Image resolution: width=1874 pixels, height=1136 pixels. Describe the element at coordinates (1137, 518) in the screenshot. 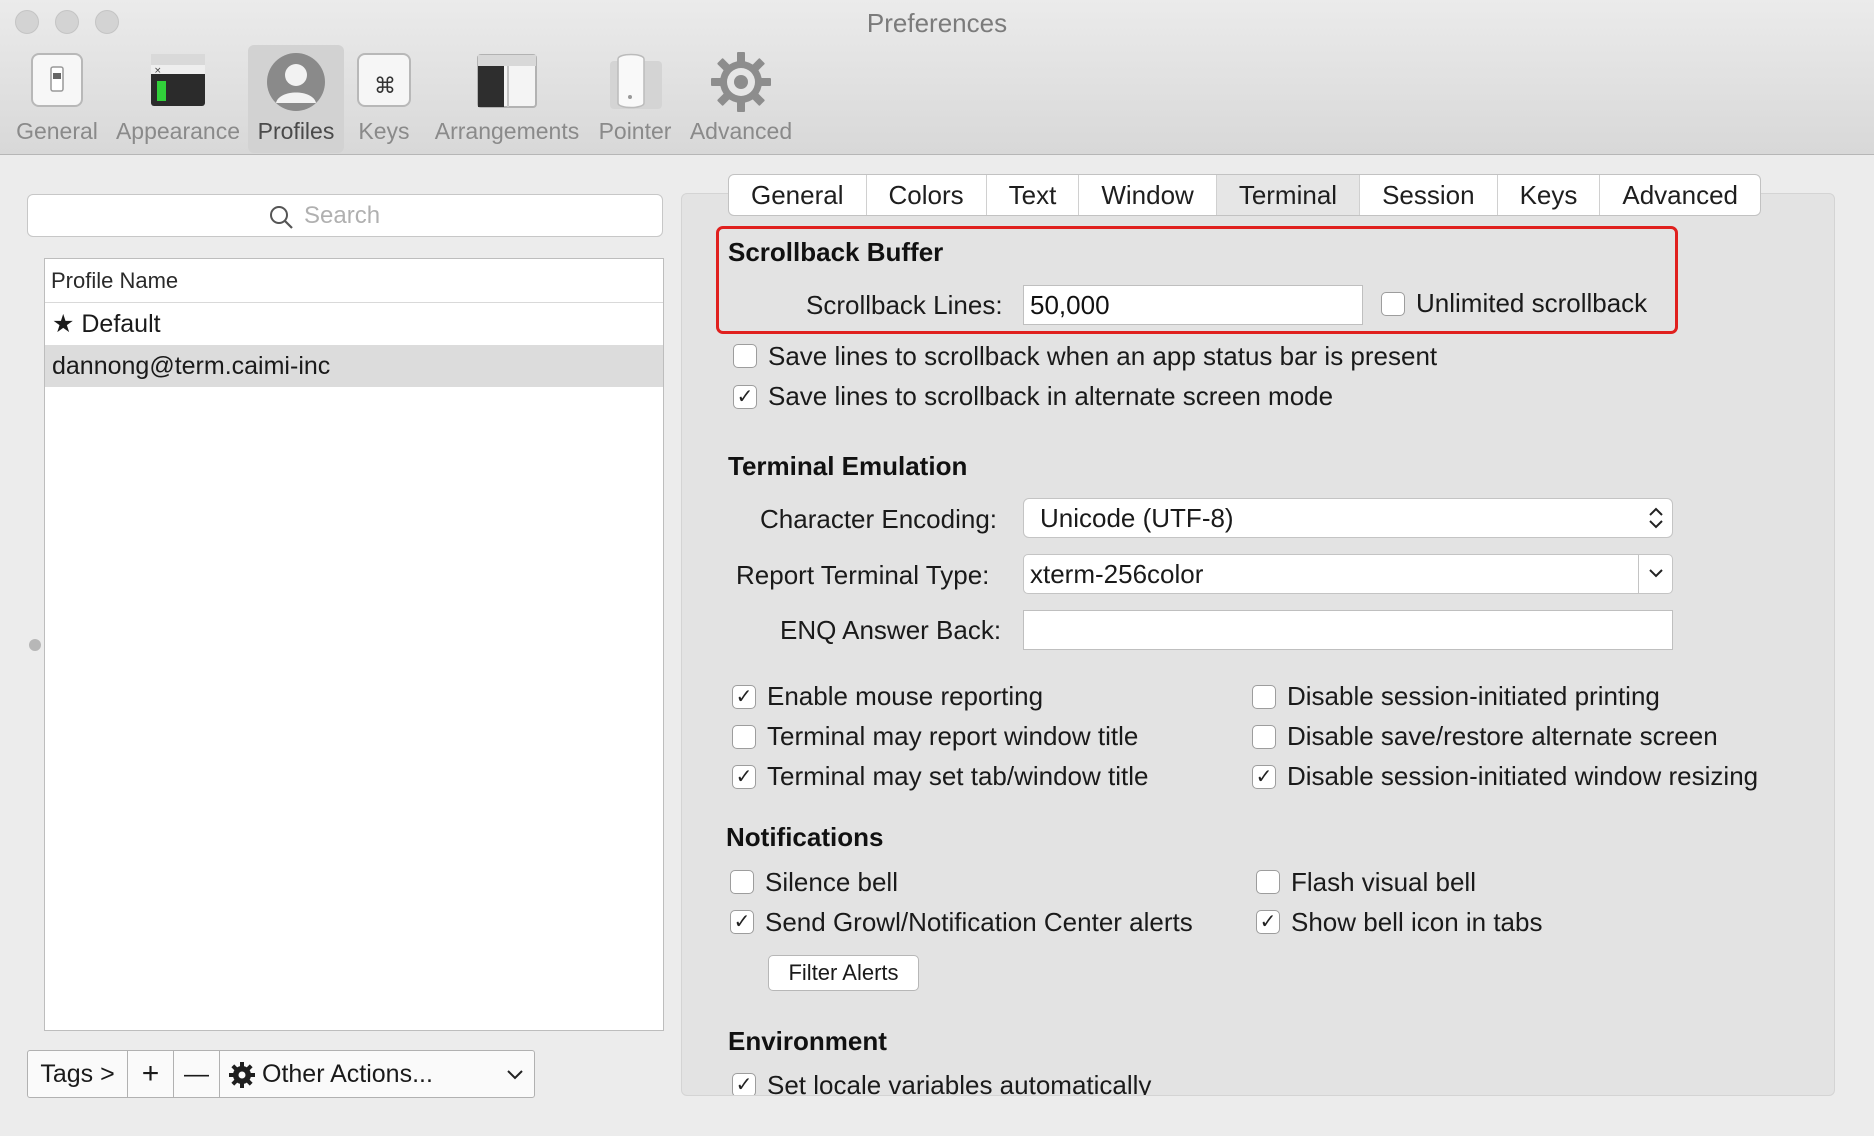

I see `character-encoding-value: Unicode (UTF-8)` at that location.